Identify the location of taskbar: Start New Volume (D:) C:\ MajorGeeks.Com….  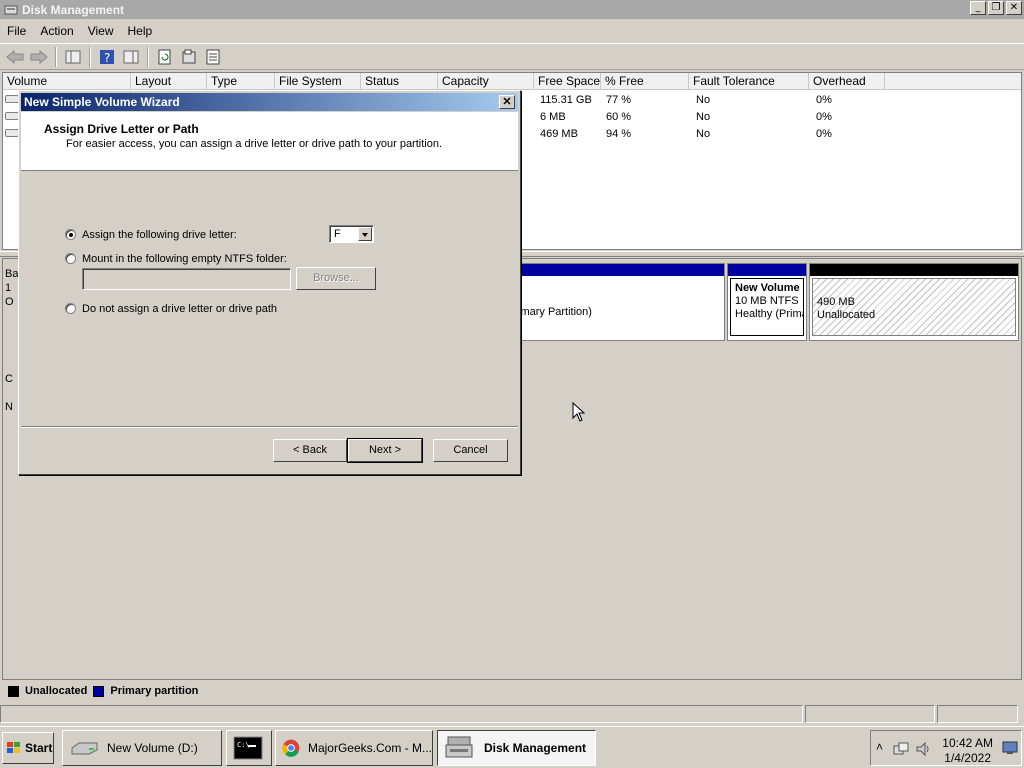
(512, 747).